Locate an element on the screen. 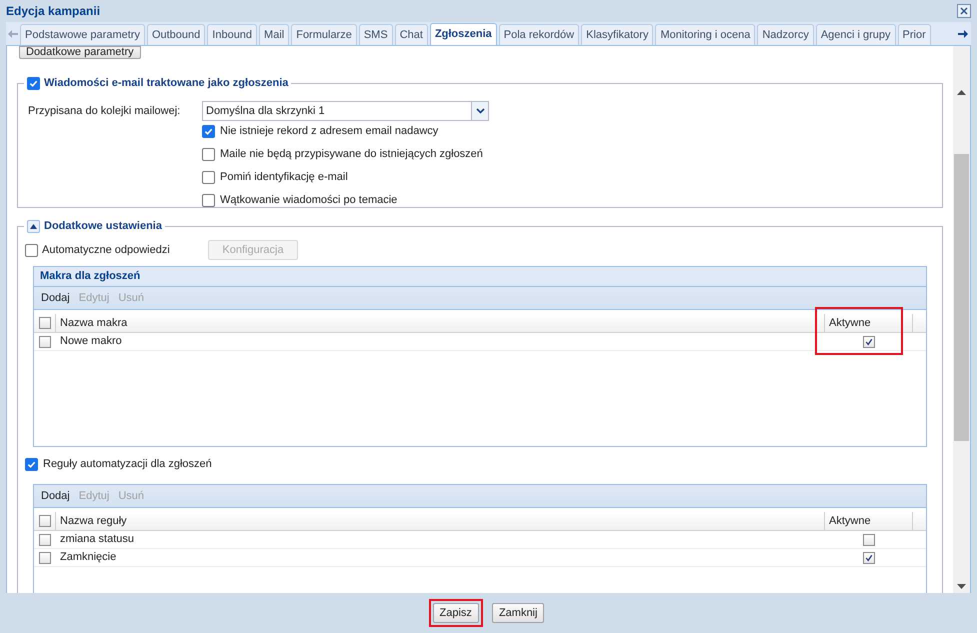 The height and width of the screenshot is (633, 977). collapse-button is located at coordinates (33, 226).